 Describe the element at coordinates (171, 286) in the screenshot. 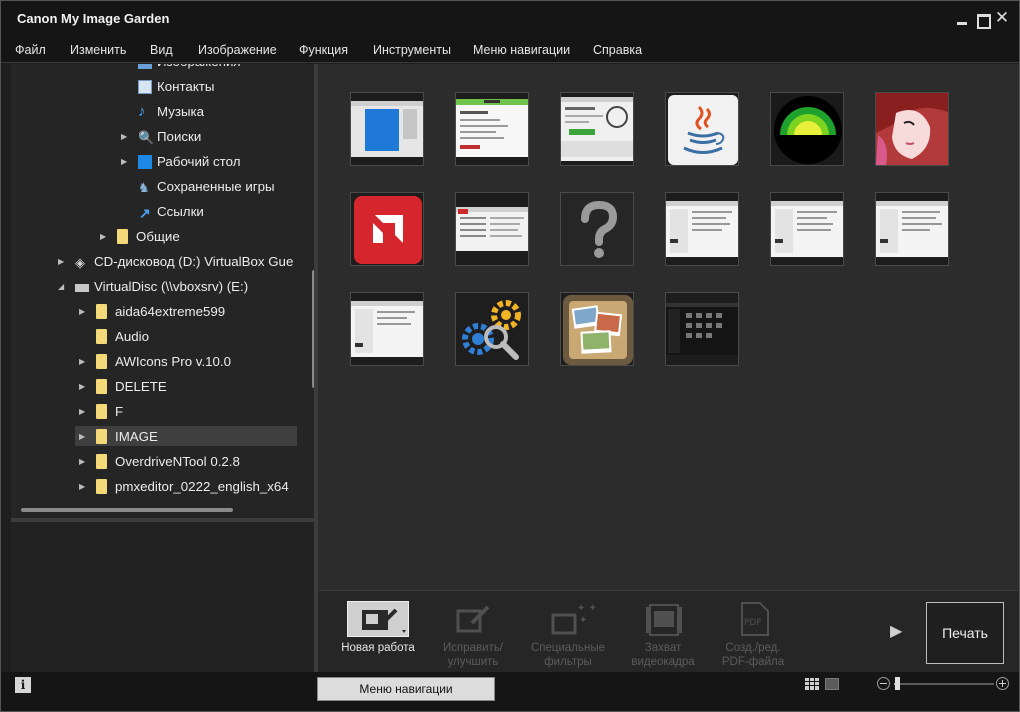

I see `tree-item-label: VirtualDisc (\\vboxsrv) (E:)` at that location.